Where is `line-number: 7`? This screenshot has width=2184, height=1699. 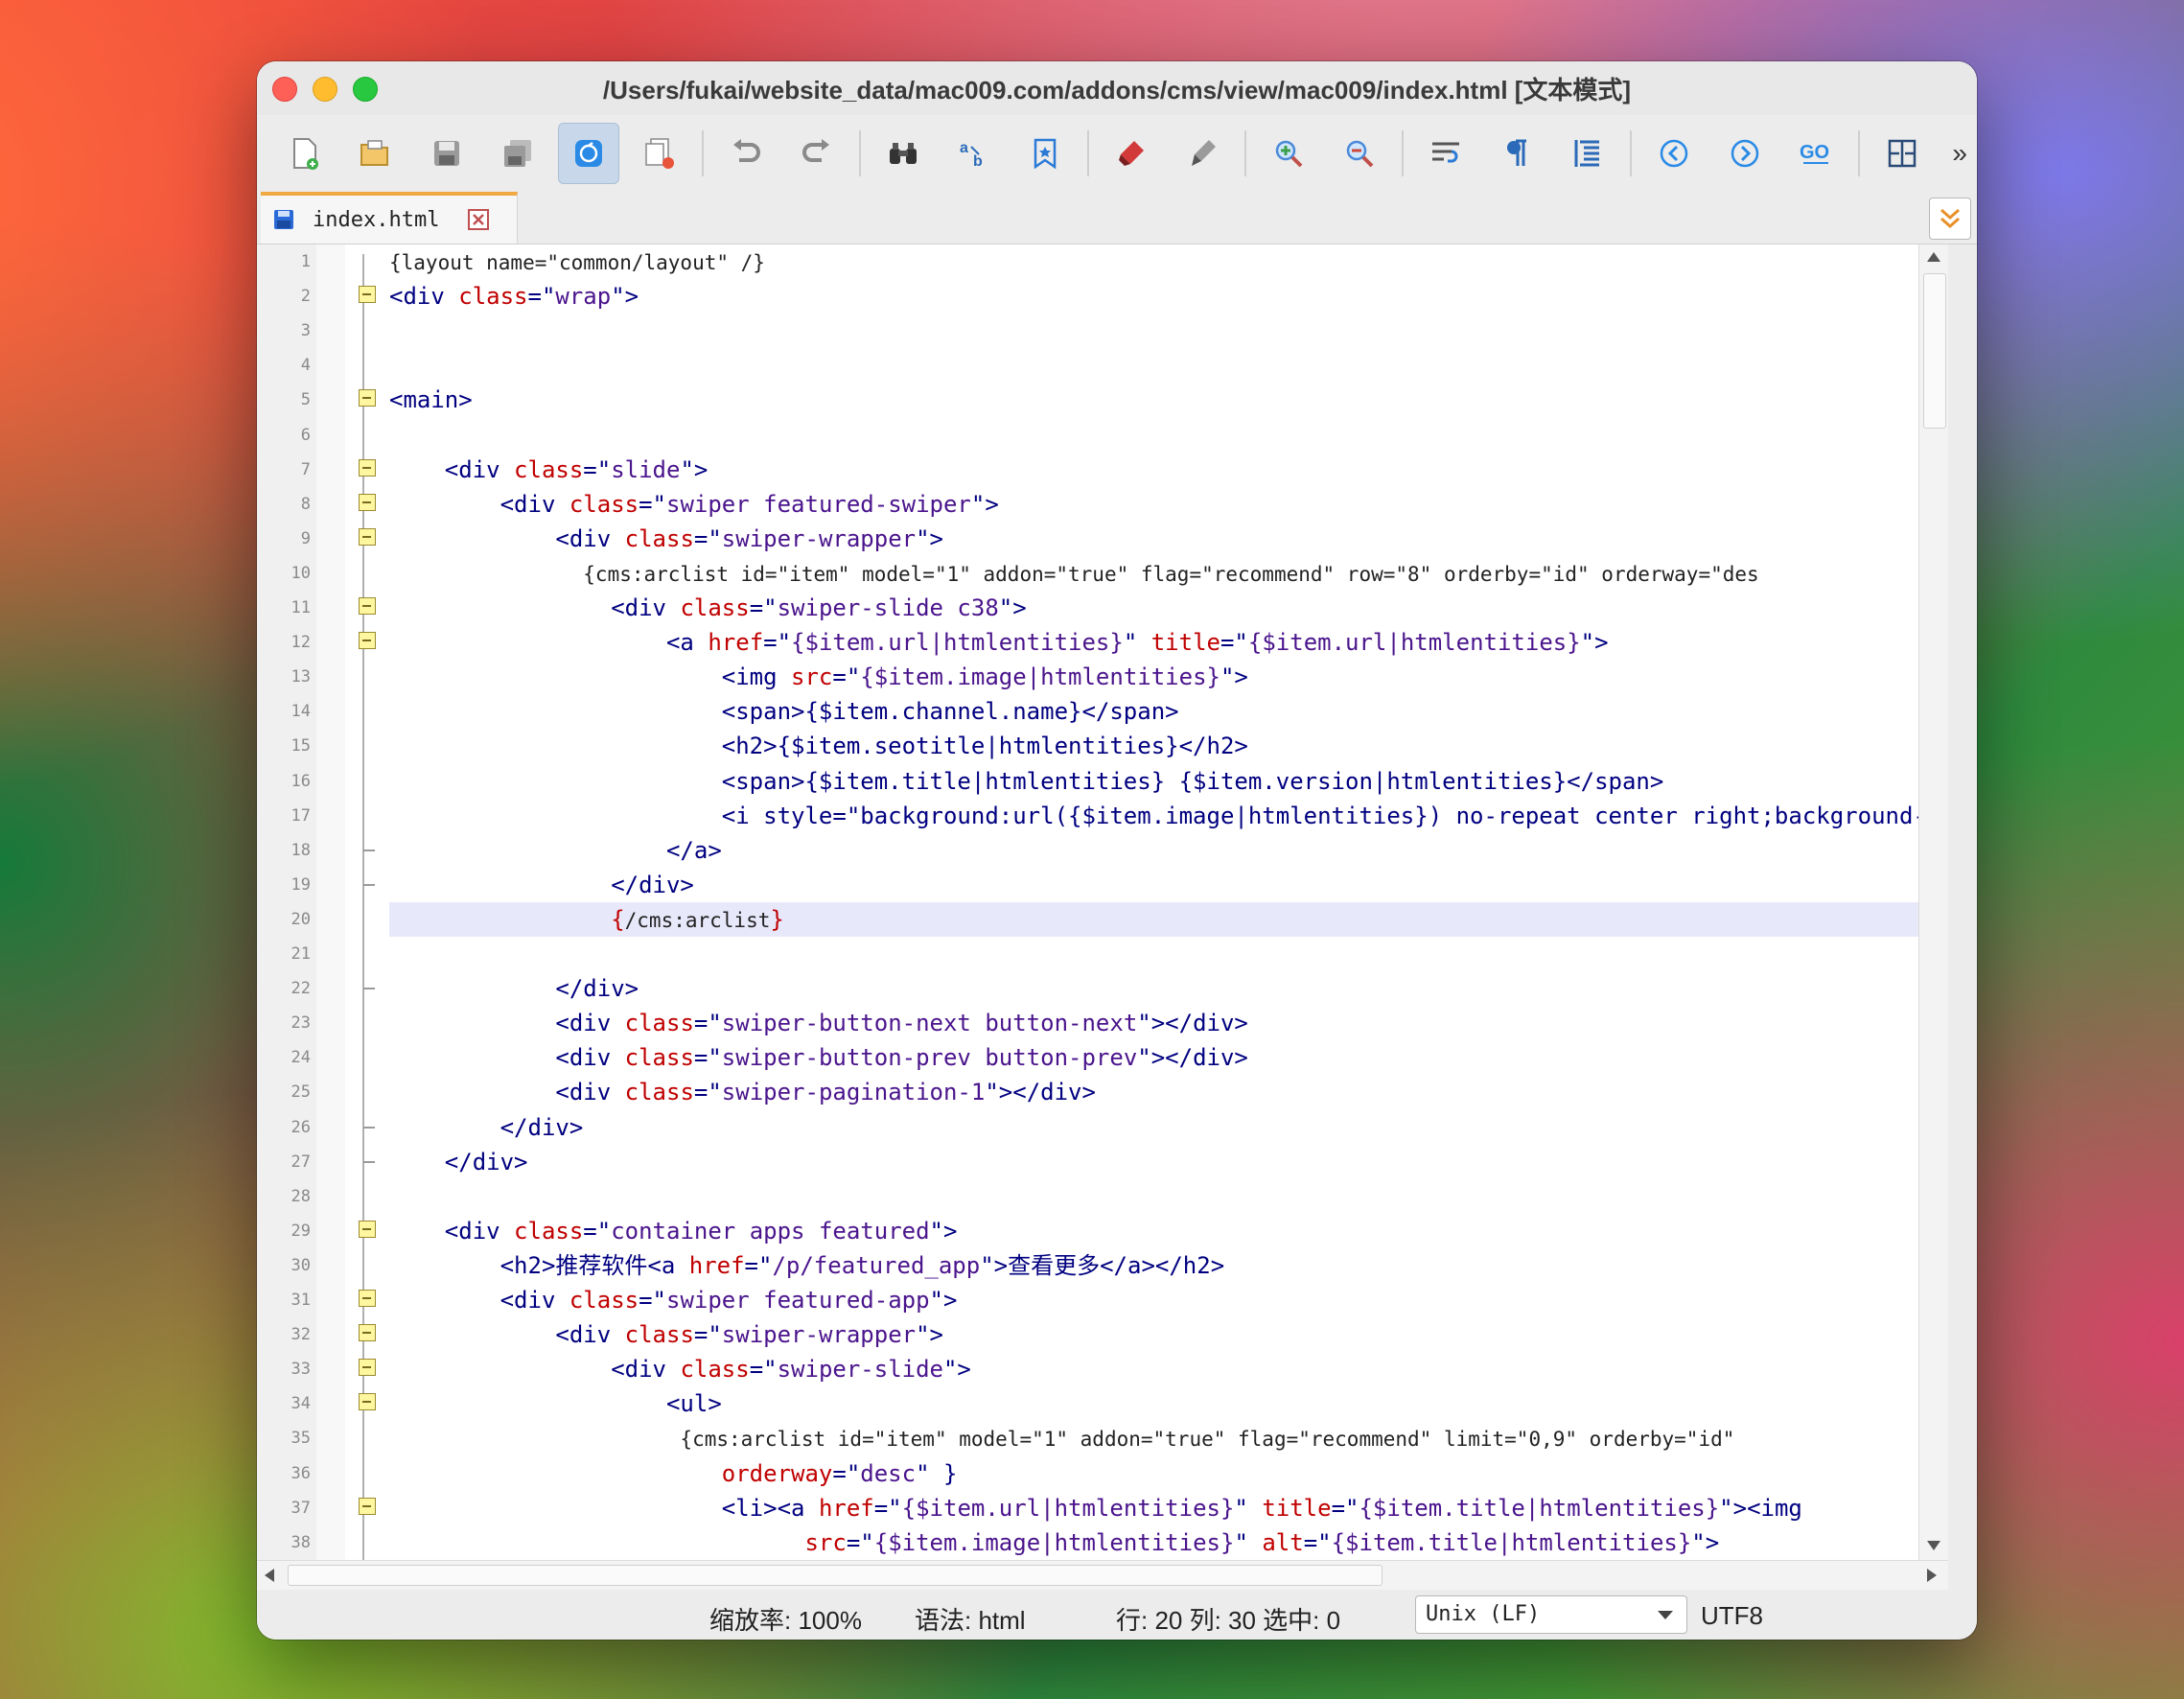 line-number: 7 is located at coordinates (305, 469).